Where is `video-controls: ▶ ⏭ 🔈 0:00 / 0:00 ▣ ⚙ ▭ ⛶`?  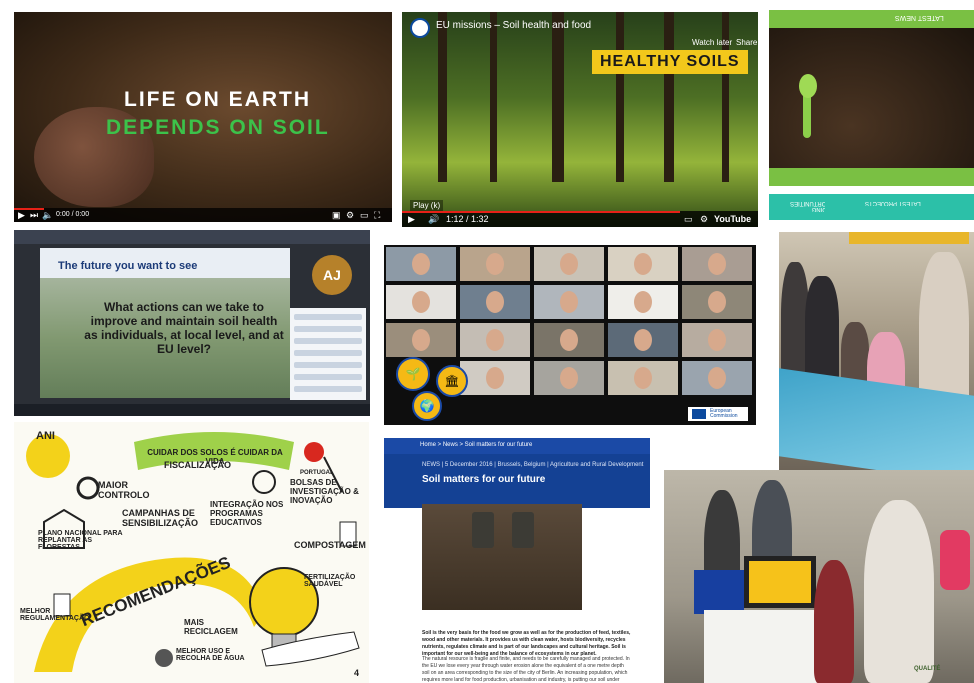 video-controls: ▶ ⏭ 🔈 0:00 / 0:00 ▣ ⚙ ▭ ⛶ is located at coordinates (203, 215).